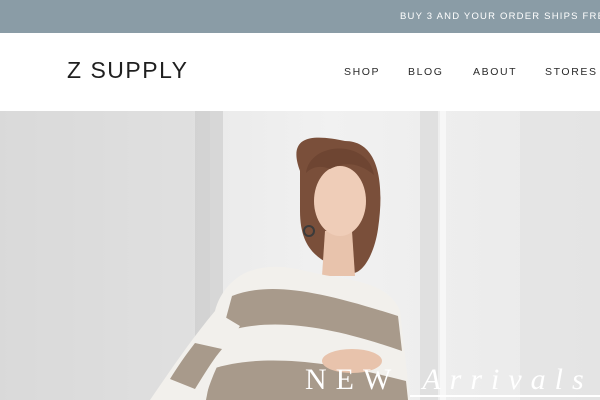  Describe the element at coordinates (353, 379) in the screenshot. I see `hero-caption-new: NEW` at that location.